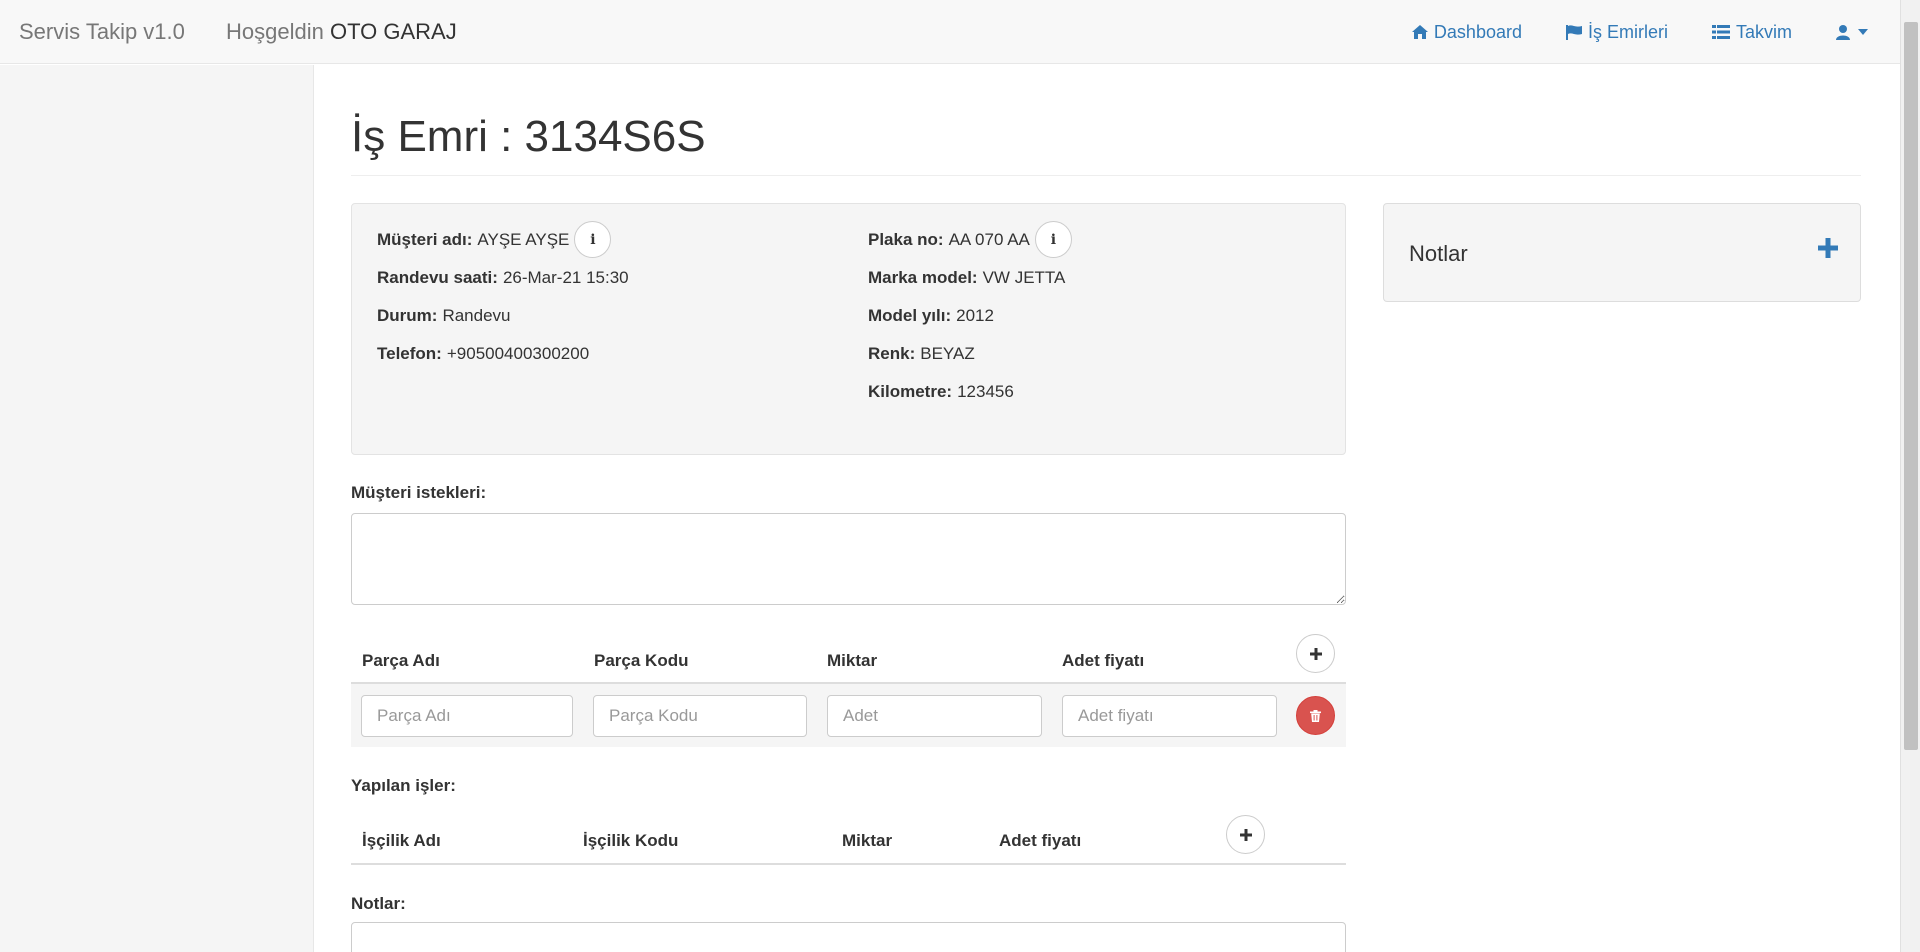 This screenshot has width=1920, height=952. Describe the element at coordinates (848, 864) in the screenshot. I see `labor-header-divider` at that location.